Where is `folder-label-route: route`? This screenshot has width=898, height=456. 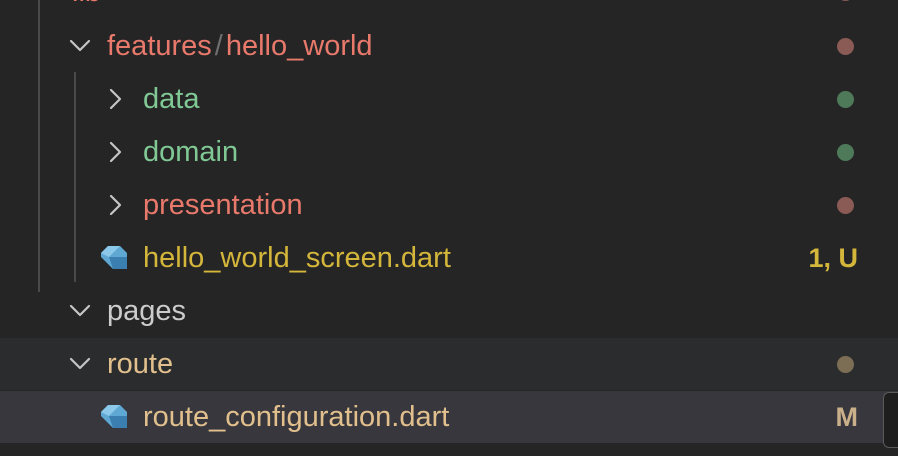 folder-label-route: route is located at coordinates (140, 364).